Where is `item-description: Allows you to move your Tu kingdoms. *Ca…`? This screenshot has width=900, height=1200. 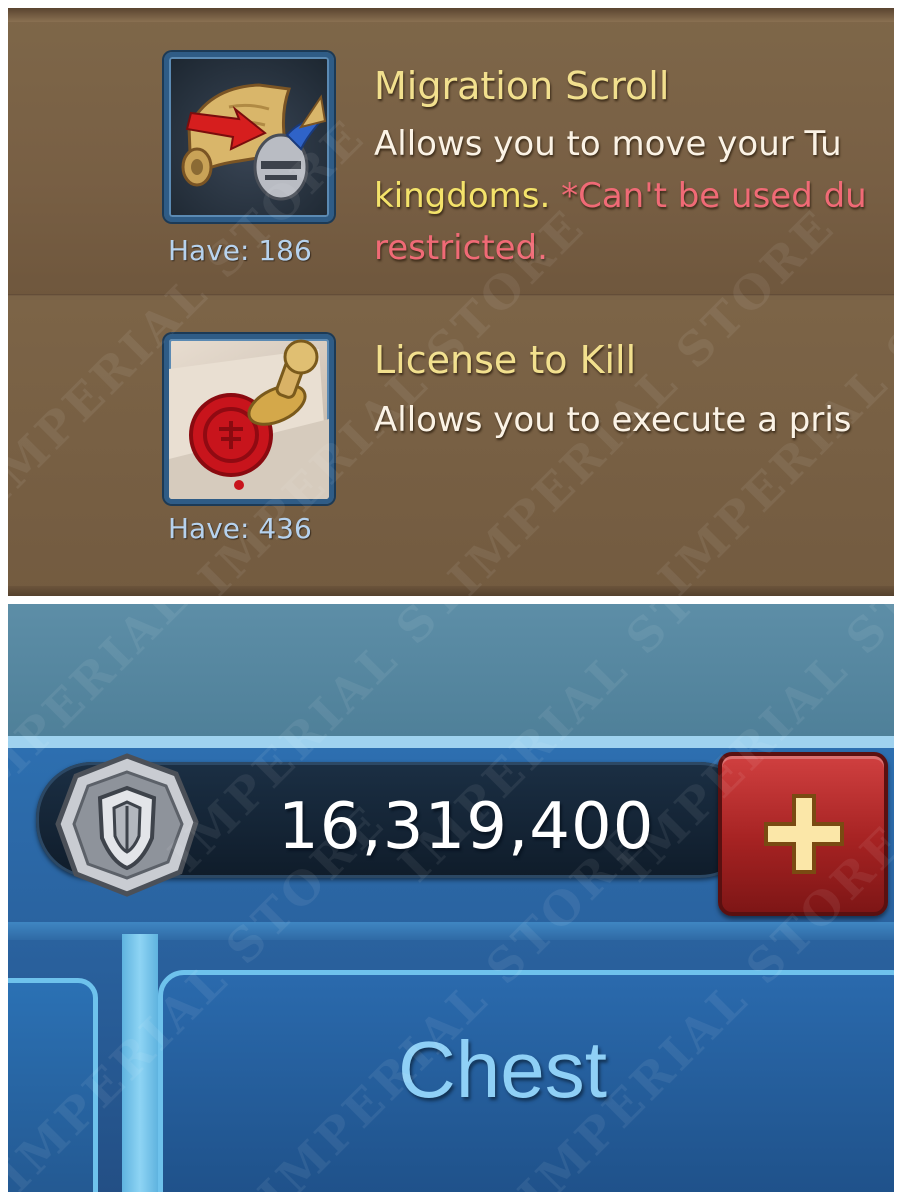 item-description: Allows you to move your Tu kingdoms. *Ca… is located at coordinates (634, 196).